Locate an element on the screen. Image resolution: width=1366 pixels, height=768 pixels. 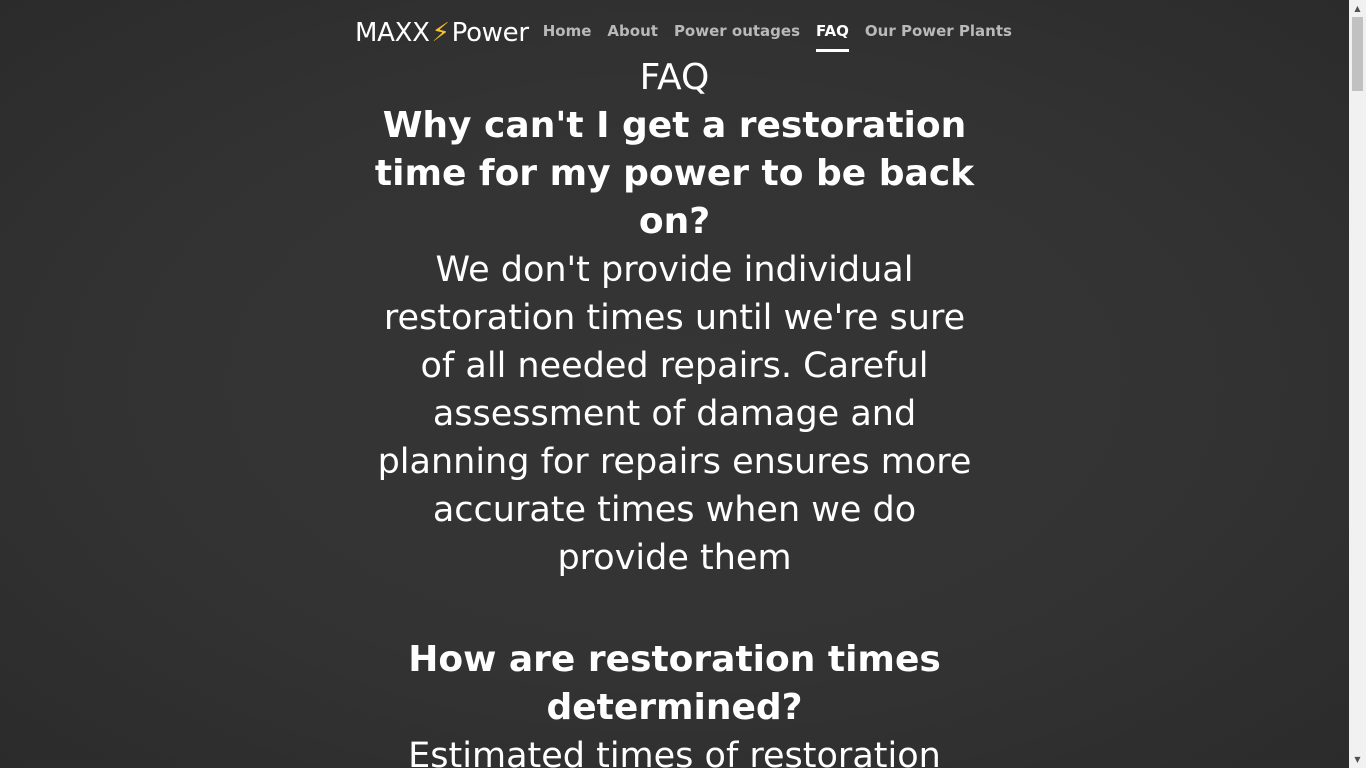
nav-link-home: Home is located at coordinates (567, 37).